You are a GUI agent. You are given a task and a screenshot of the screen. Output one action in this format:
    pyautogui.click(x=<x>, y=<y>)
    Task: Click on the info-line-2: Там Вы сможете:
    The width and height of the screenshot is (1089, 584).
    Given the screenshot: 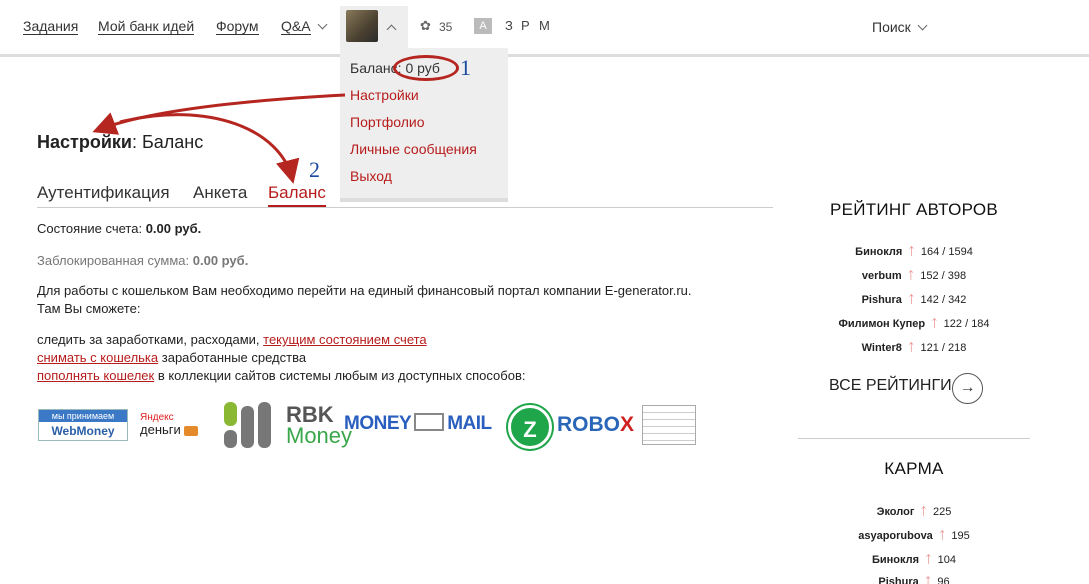 What is the action you would take?
    pyautogui.click(x=89, y=308)
    